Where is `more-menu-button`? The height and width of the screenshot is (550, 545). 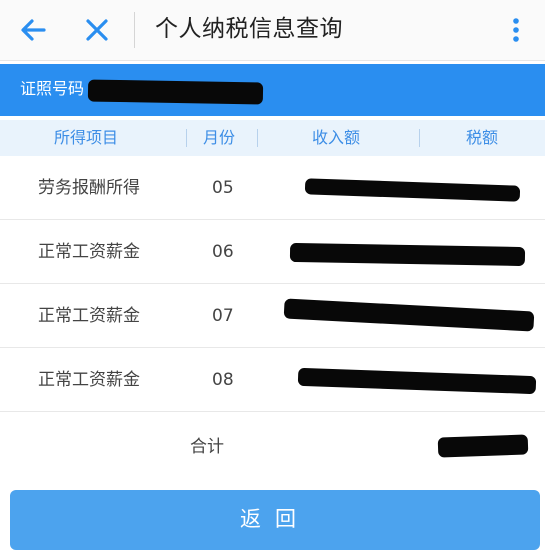
more-menu-button is located at coordinates (516, 30).